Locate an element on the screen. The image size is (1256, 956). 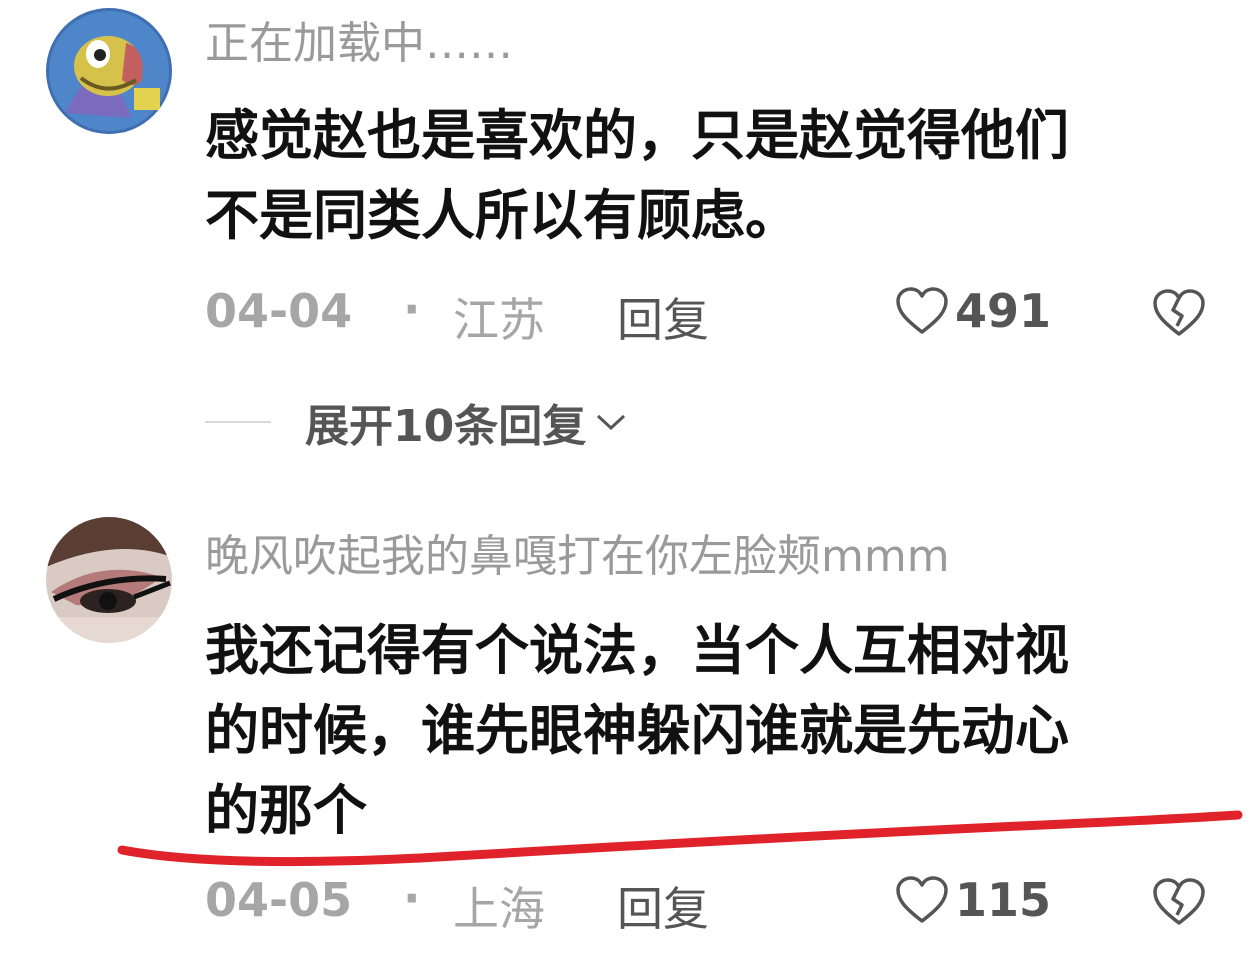
expand-replies-button: 展开10条回复 is located at coordinates (416, 422).